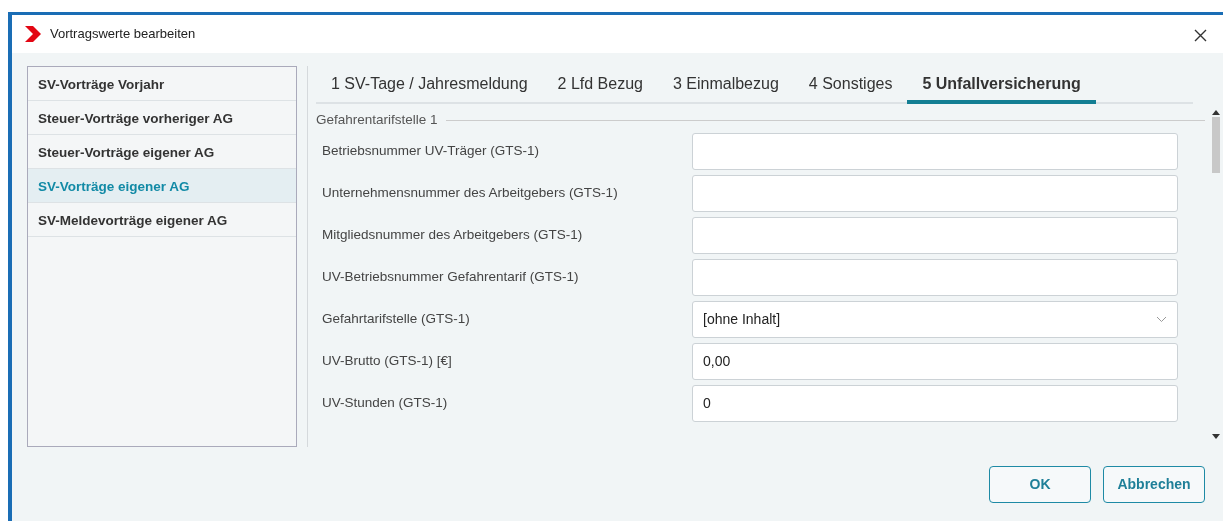 This screenshot has height=521, width=1223. Describe the element at coordinates (1216, 436) in the screenshot. I see `scroll-down-icon` at that location.